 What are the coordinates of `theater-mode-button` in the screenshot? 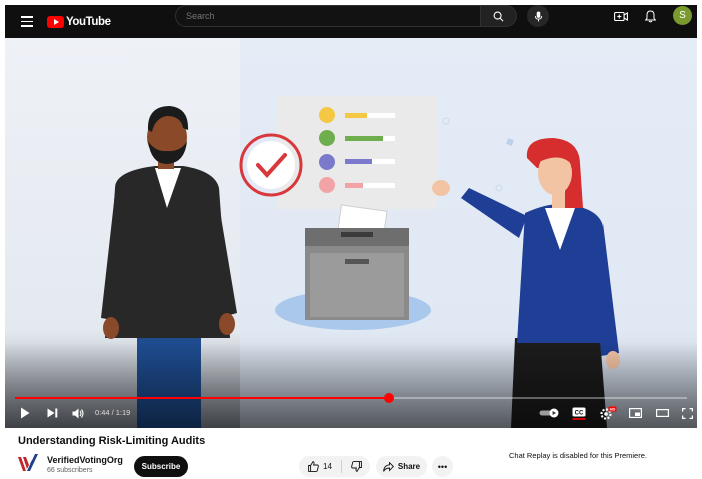 It's located at (662, 413).